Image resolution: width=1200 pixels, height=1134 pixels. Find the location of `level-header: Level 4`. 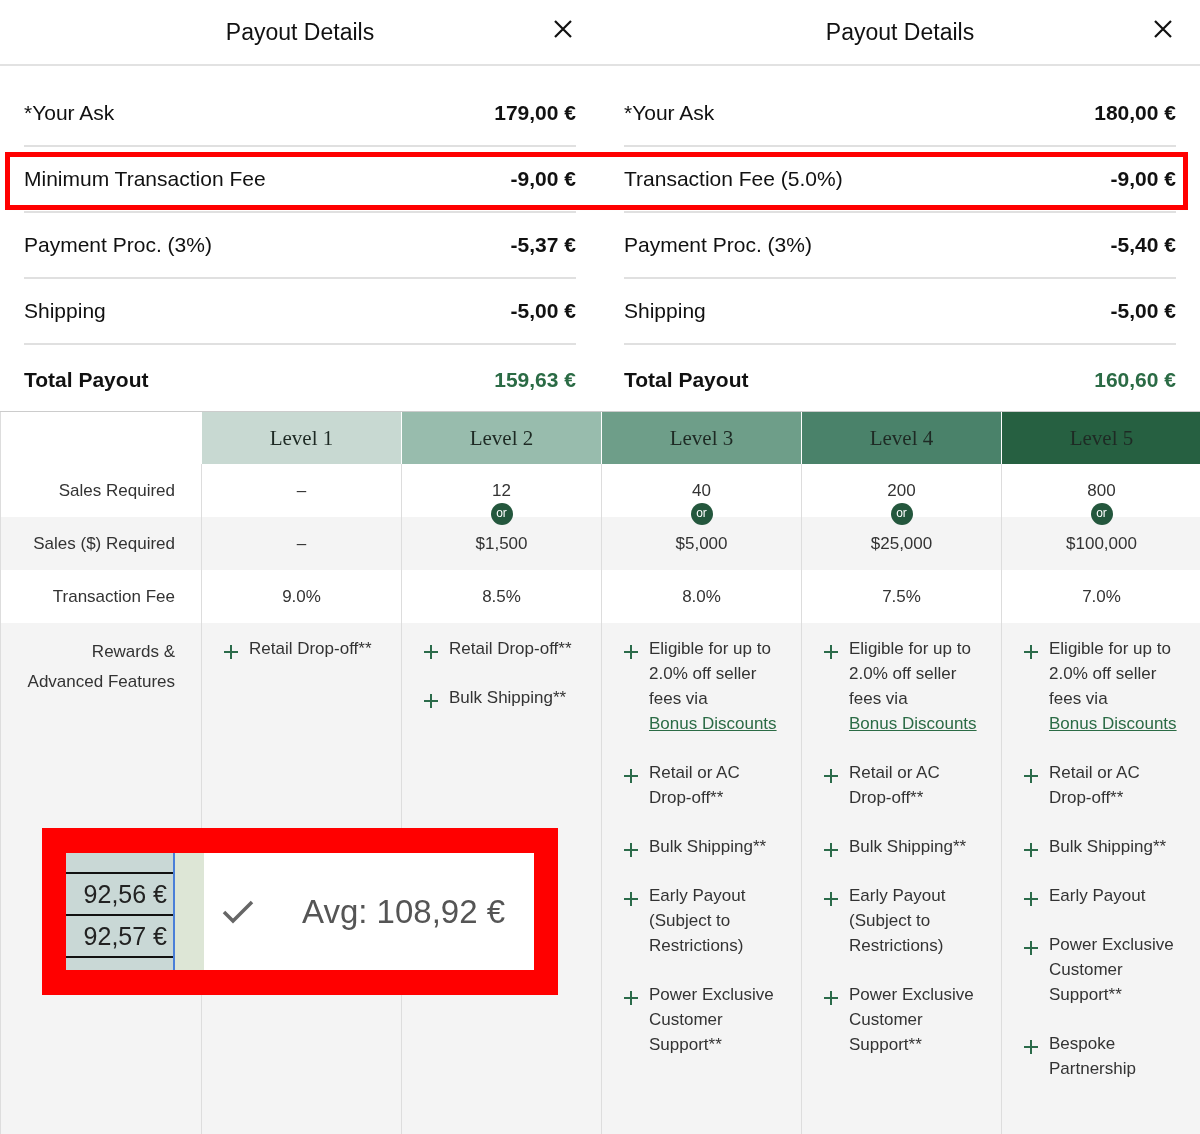

level-header: Level 4 is located at coordinates (901, 438).